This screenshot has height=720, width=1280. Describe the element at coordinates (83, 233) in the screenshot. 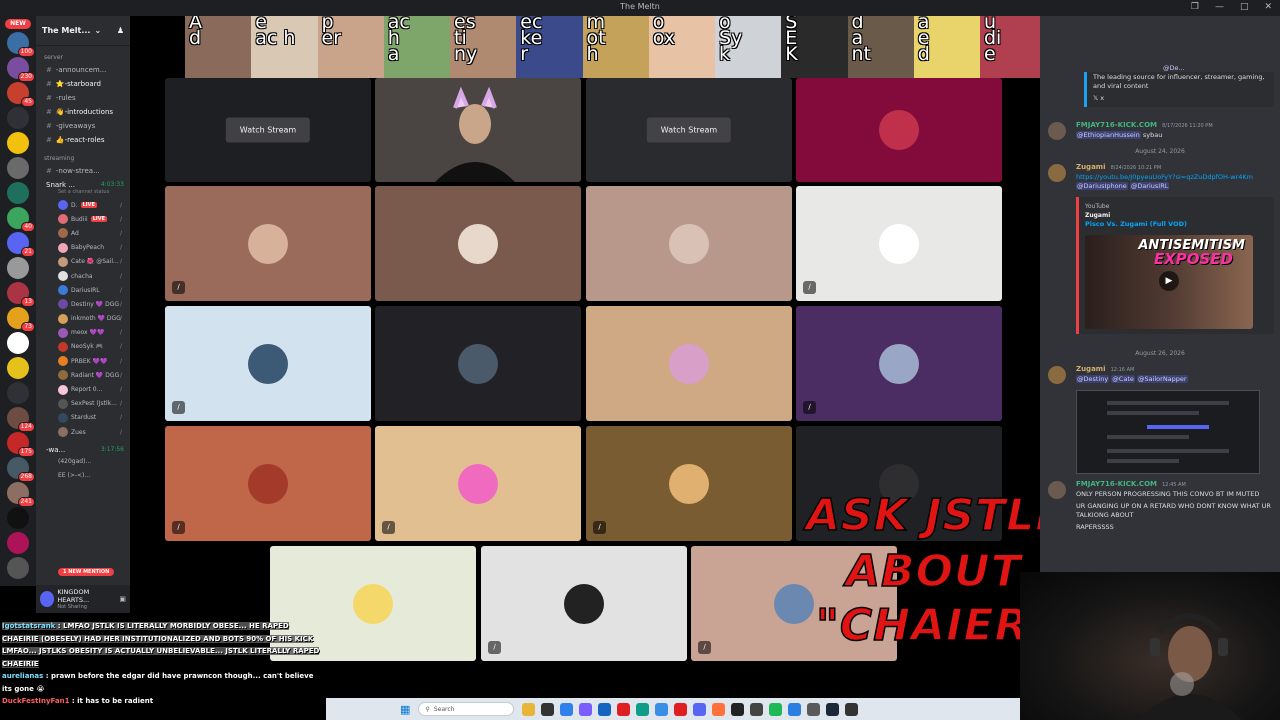

I see `voice-user: Ad ∕` at that location.